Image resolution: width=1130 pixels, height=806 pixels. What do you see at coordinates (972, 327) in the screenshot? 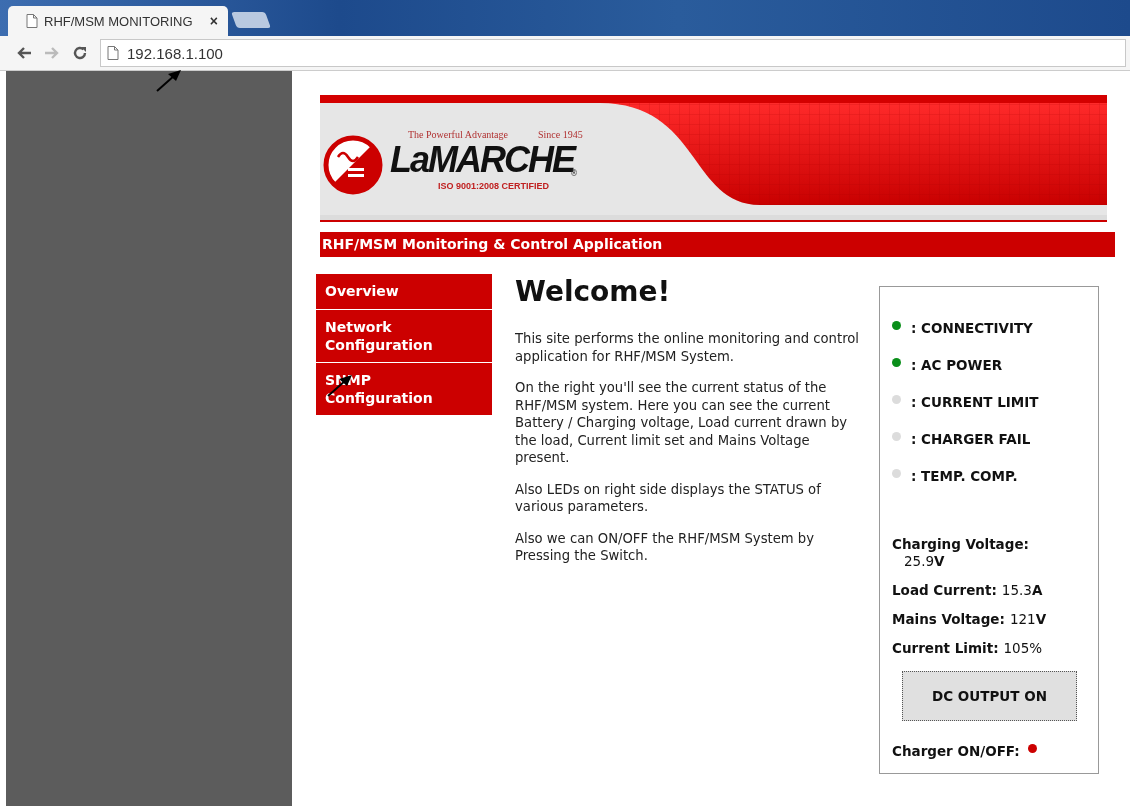
I see `status-label: : CONNECTIVITY` at bounding box center [972, 327].